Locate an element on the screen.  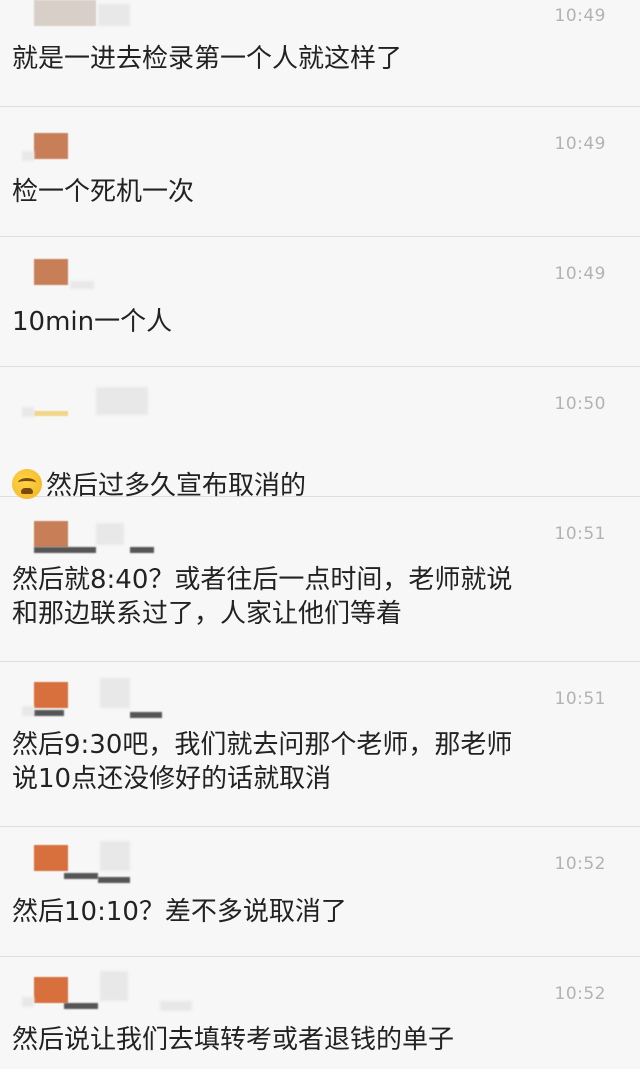
message-text: 检一个死机一次 is located at coordinates (103, 192).